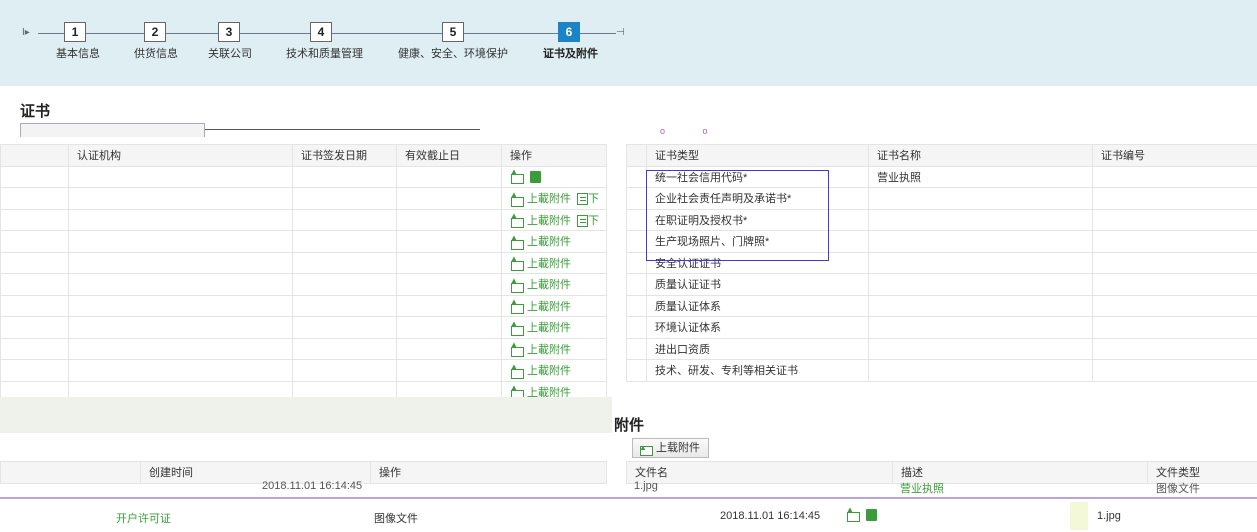  What do you see at coordinates (980, 176) in the screenshot?
I see `cert-name-cell: 营业执照` at bounding box center [980, 176].